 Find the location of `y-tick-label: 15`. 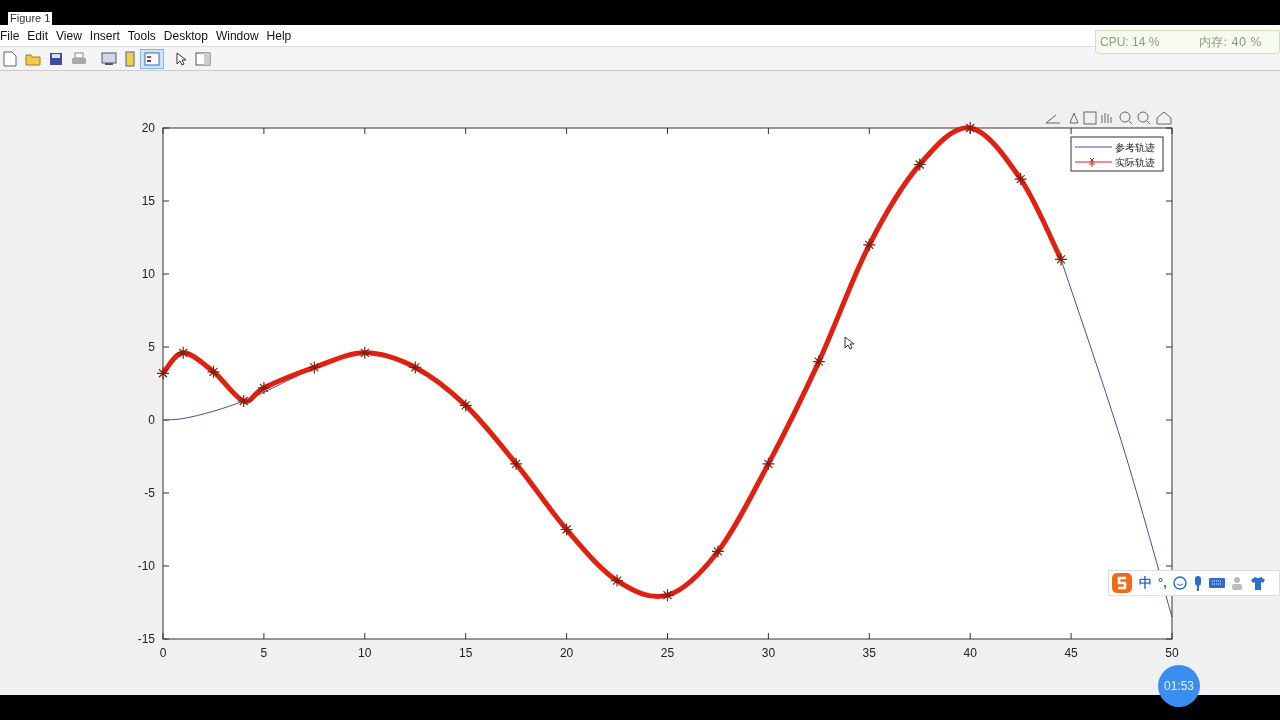

y-tick-label: 15 is located at coordinates (148, 201).